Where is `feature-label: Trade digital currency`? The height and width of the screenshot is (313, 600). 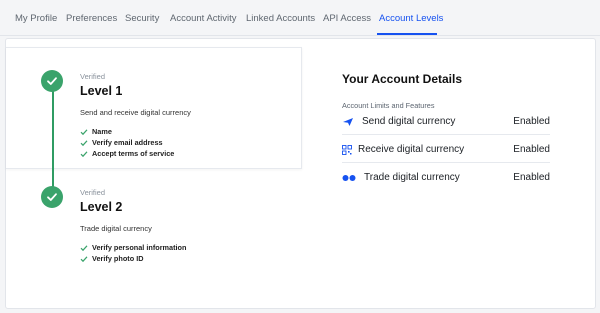
feature-label: Trade digital currency is located at coordinates (412, 177).